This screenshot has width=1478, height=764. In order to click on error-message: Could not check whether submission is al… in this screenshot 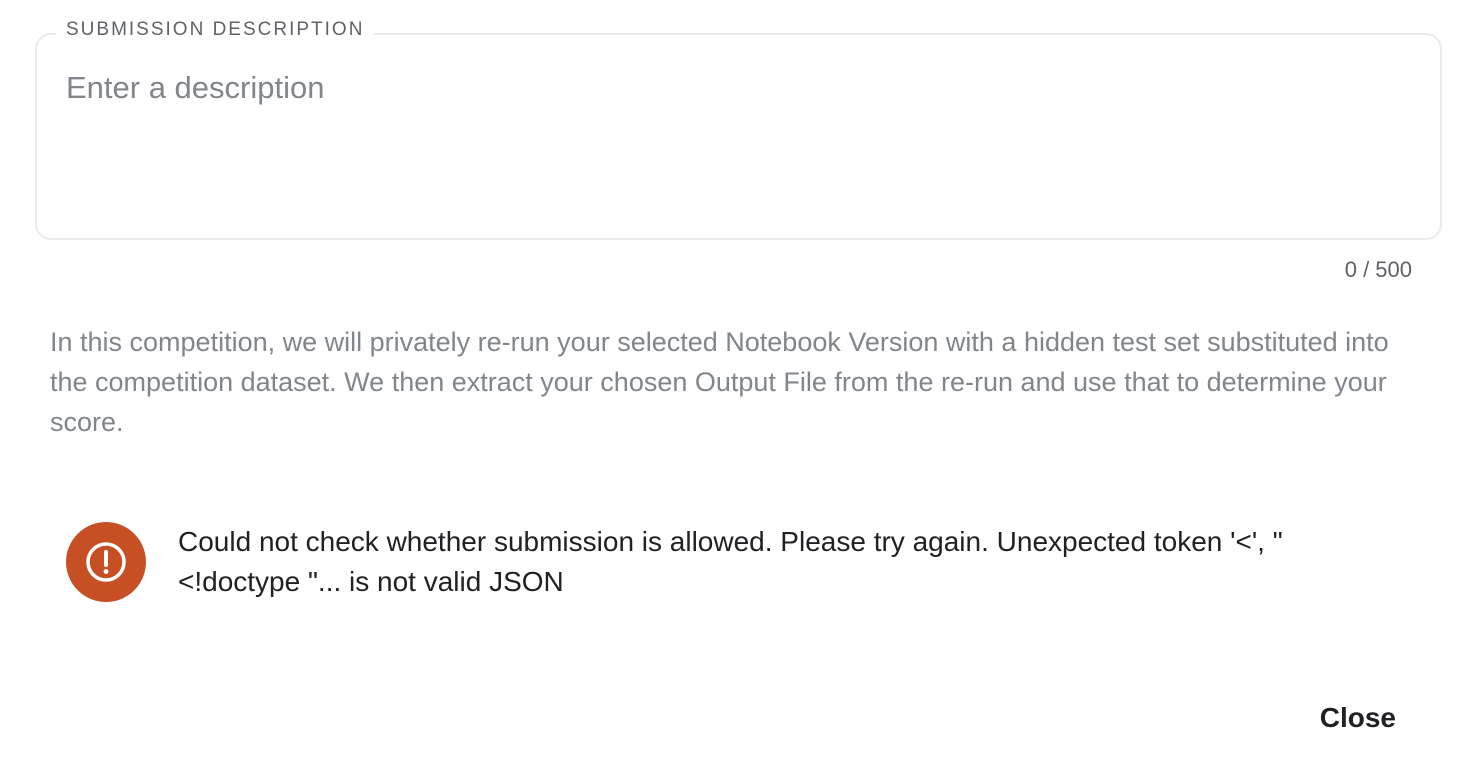, I will do `click(730, 561)`.